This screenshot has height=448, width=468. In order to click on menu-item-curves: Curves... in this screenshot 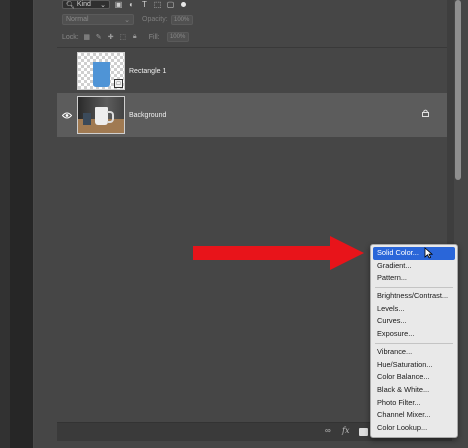, I will do `click(414, 321)`.